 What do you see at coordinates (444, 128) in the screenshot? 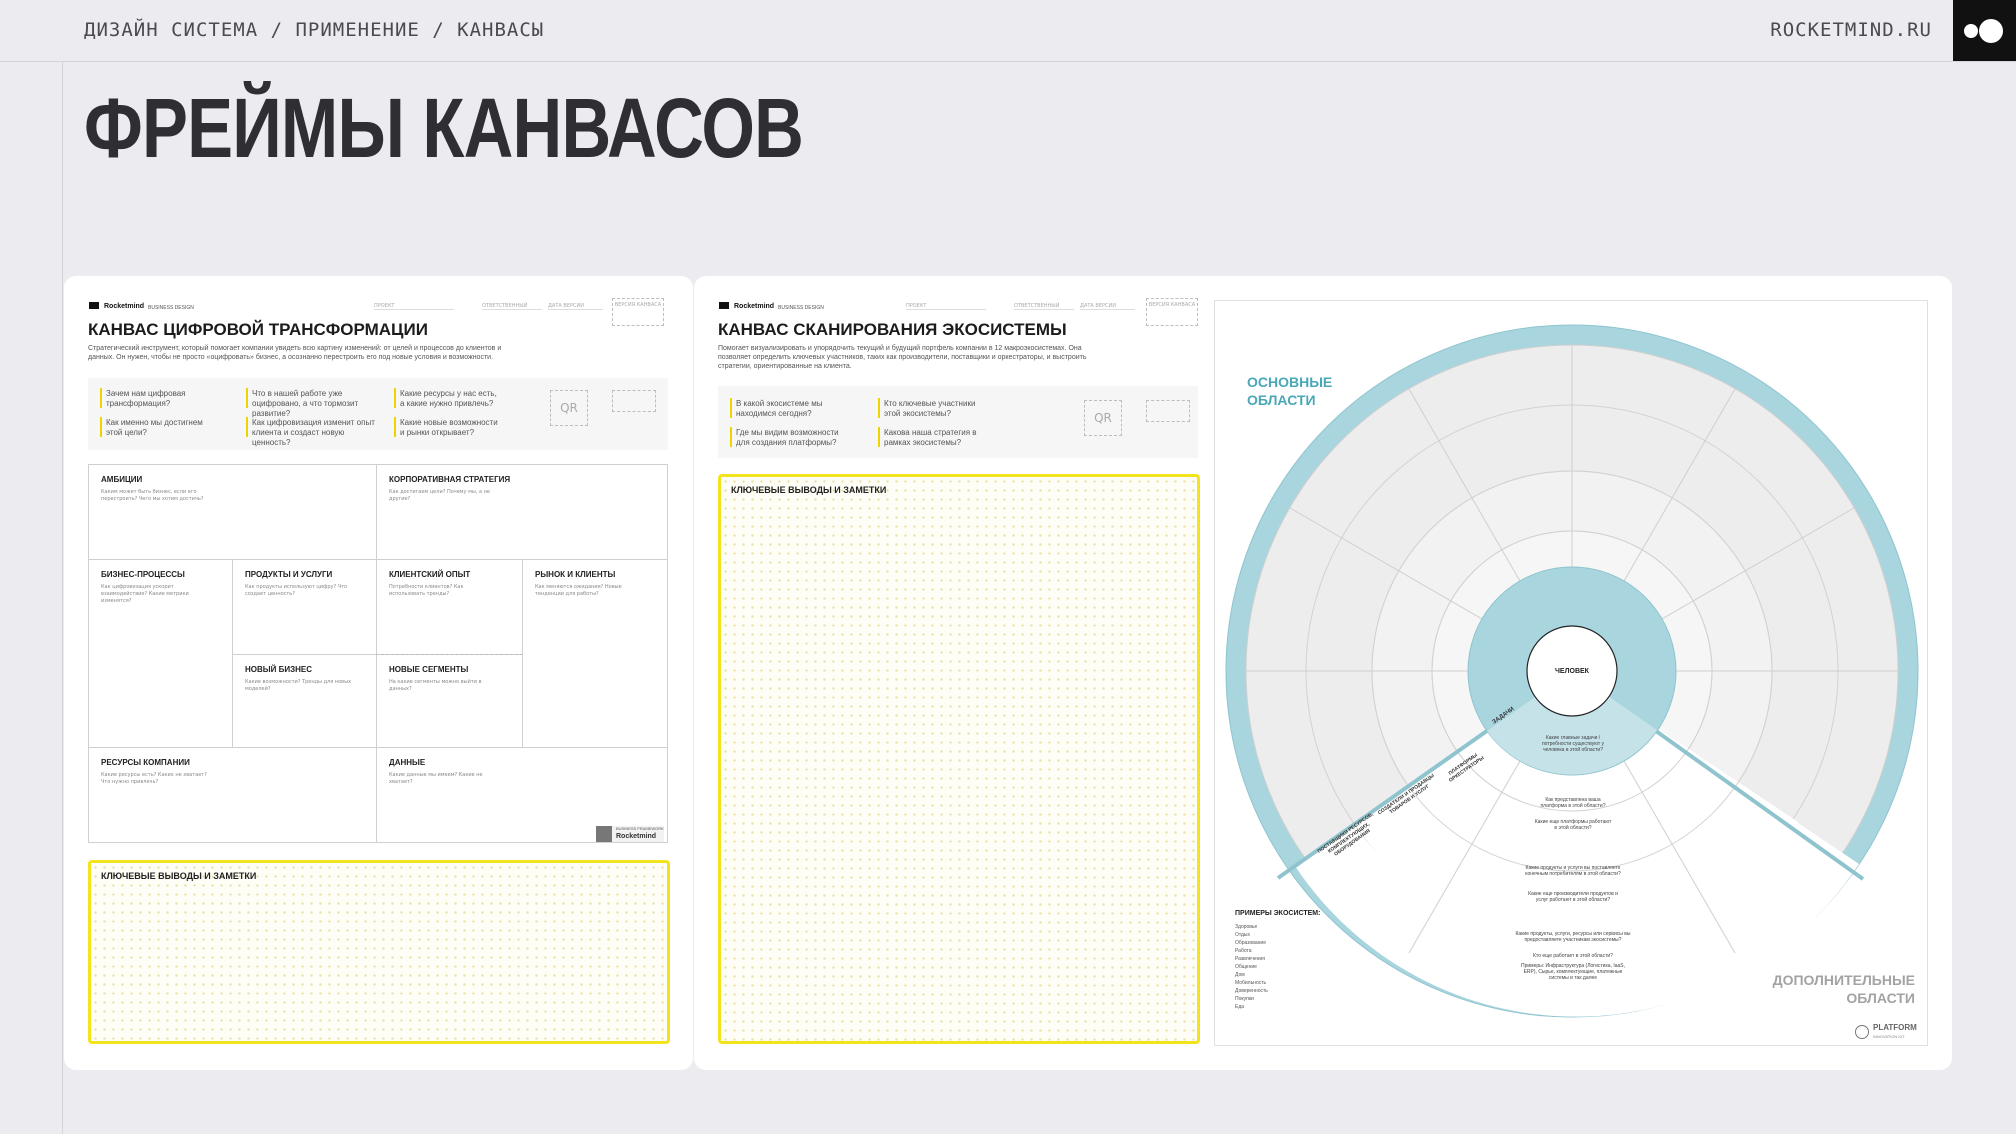
I see `page-title: ФРЕЙМЫ КАНВАСОВ` at bounding box center [444, 128].